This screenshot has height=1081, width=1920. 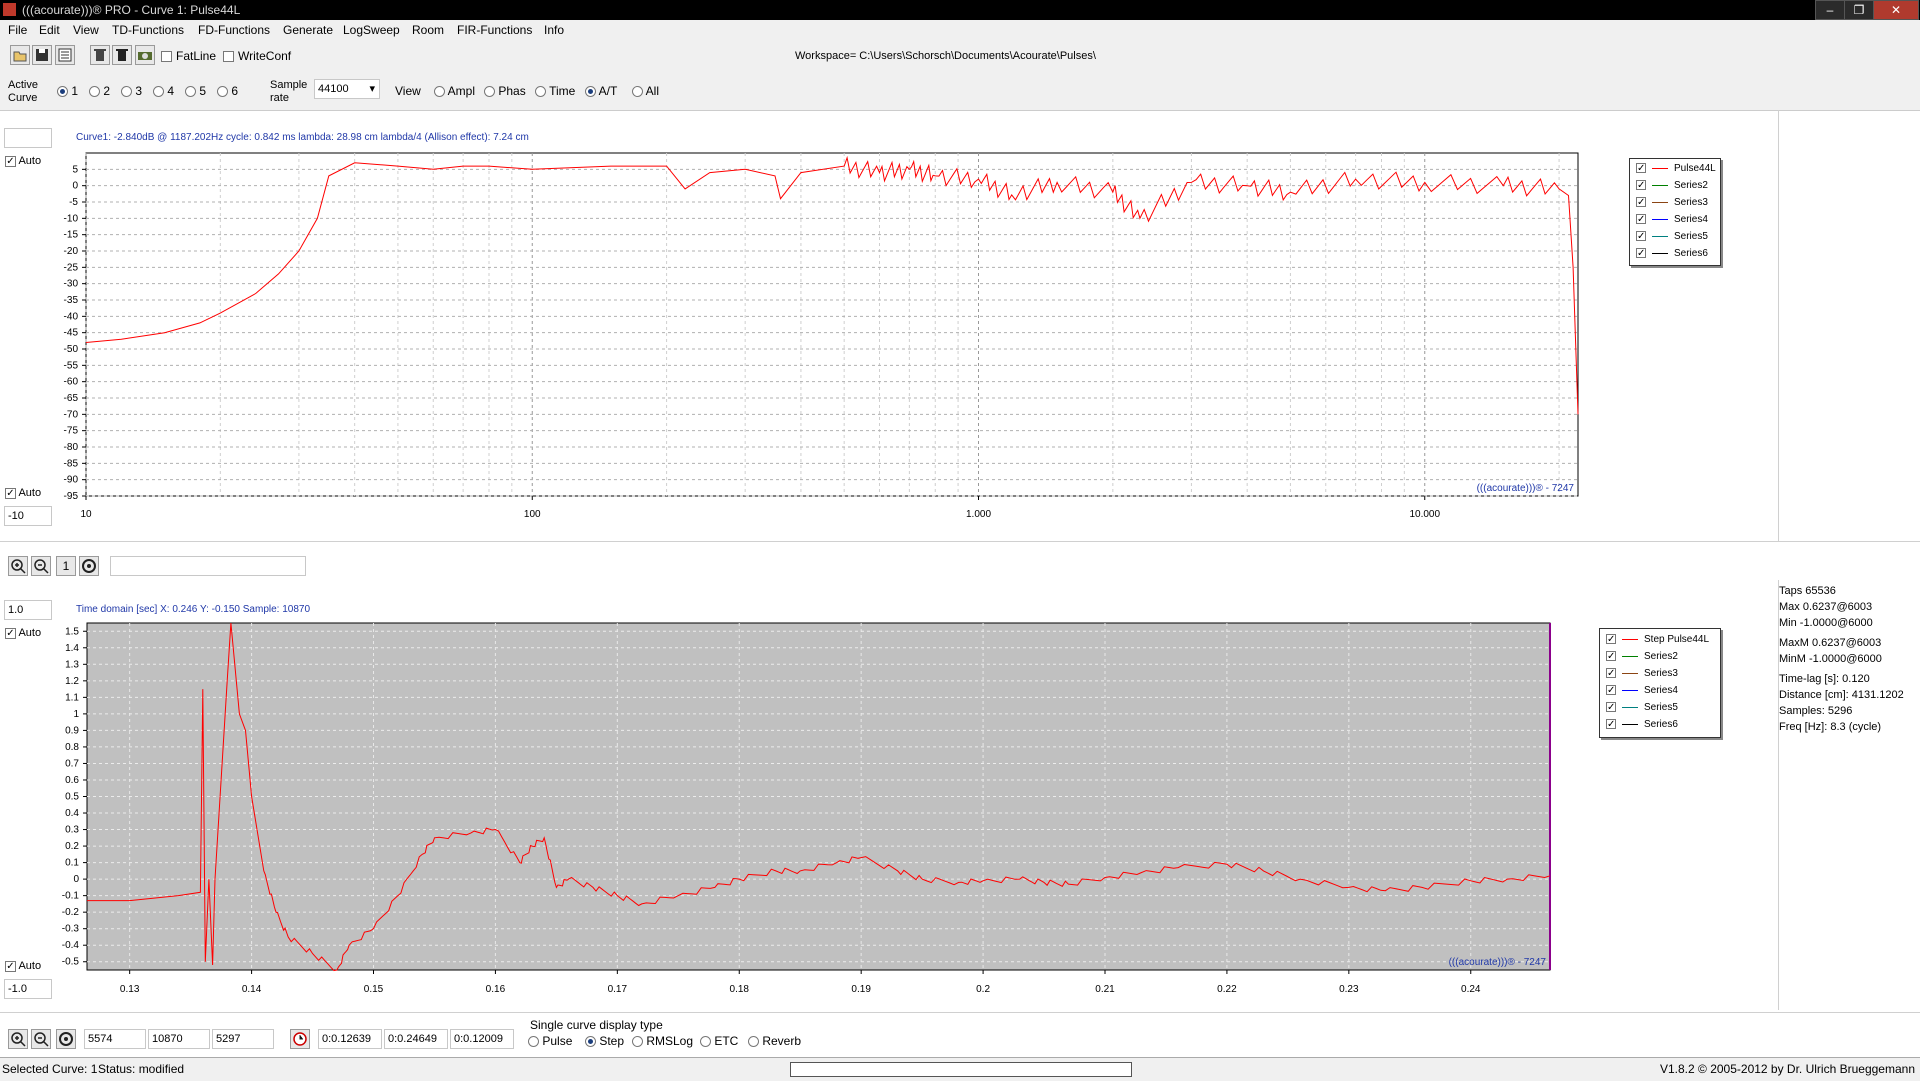 What do you see at coordinates (17, 30) in the screenshot?
I see `menu-file: File` at bounding box center [17, 30].